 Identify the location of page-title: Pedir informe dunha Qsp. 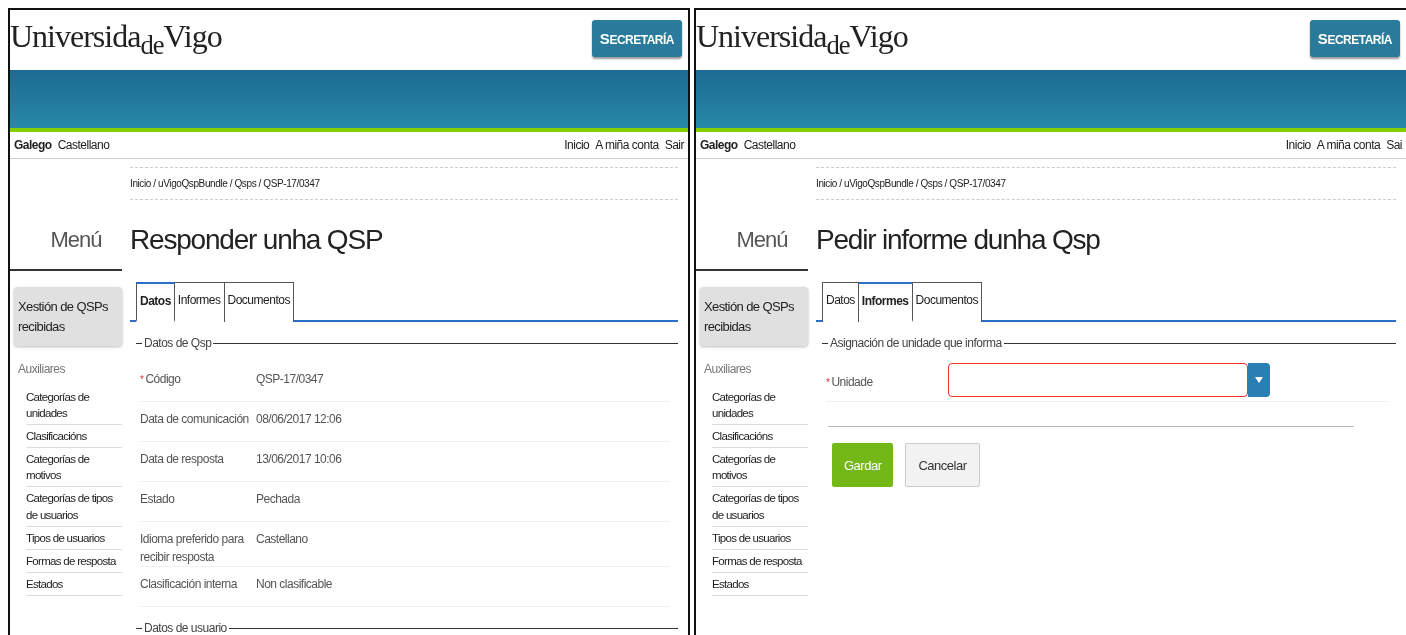
(958, 240).